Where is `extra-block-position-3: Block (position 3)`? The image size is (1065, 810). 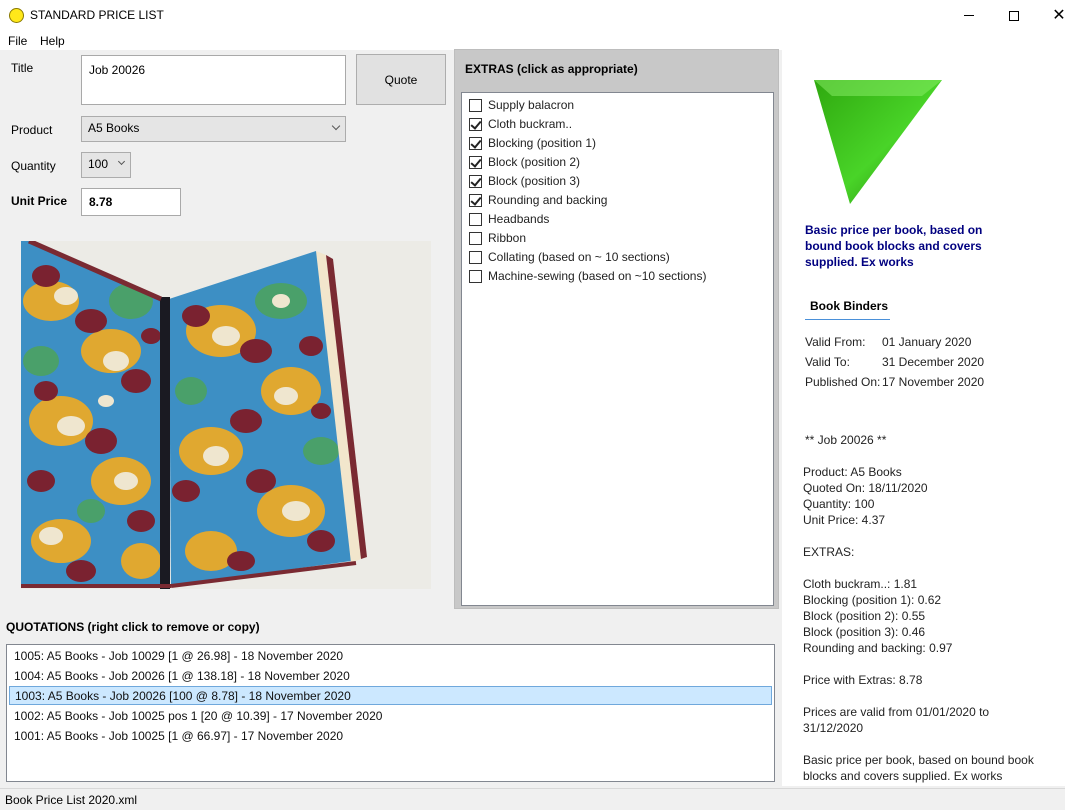
extra-block-position-3: Block (position 3) is located at coordinates (524, 181).